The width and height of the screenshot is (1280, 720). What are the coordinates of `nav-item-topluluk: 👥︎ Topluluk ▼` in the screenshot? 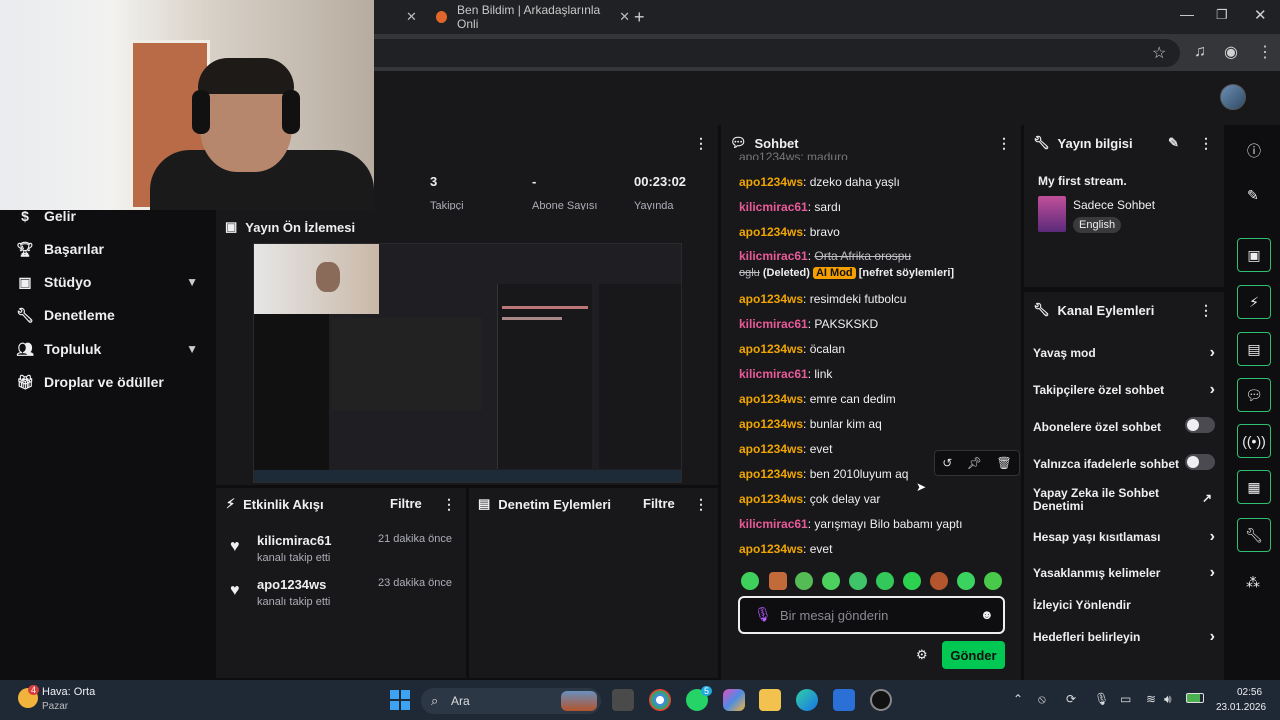 It's located at (111, 349).